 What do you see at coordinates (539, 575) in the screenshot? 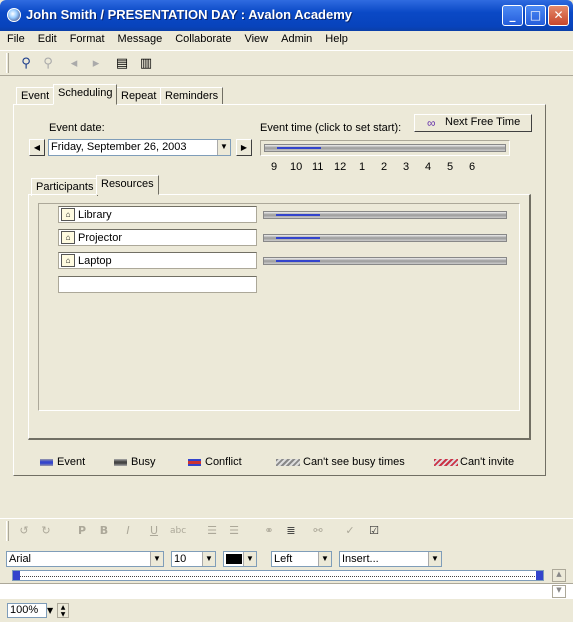
I see `right-margin-marker` at bounding box center [539, 575].